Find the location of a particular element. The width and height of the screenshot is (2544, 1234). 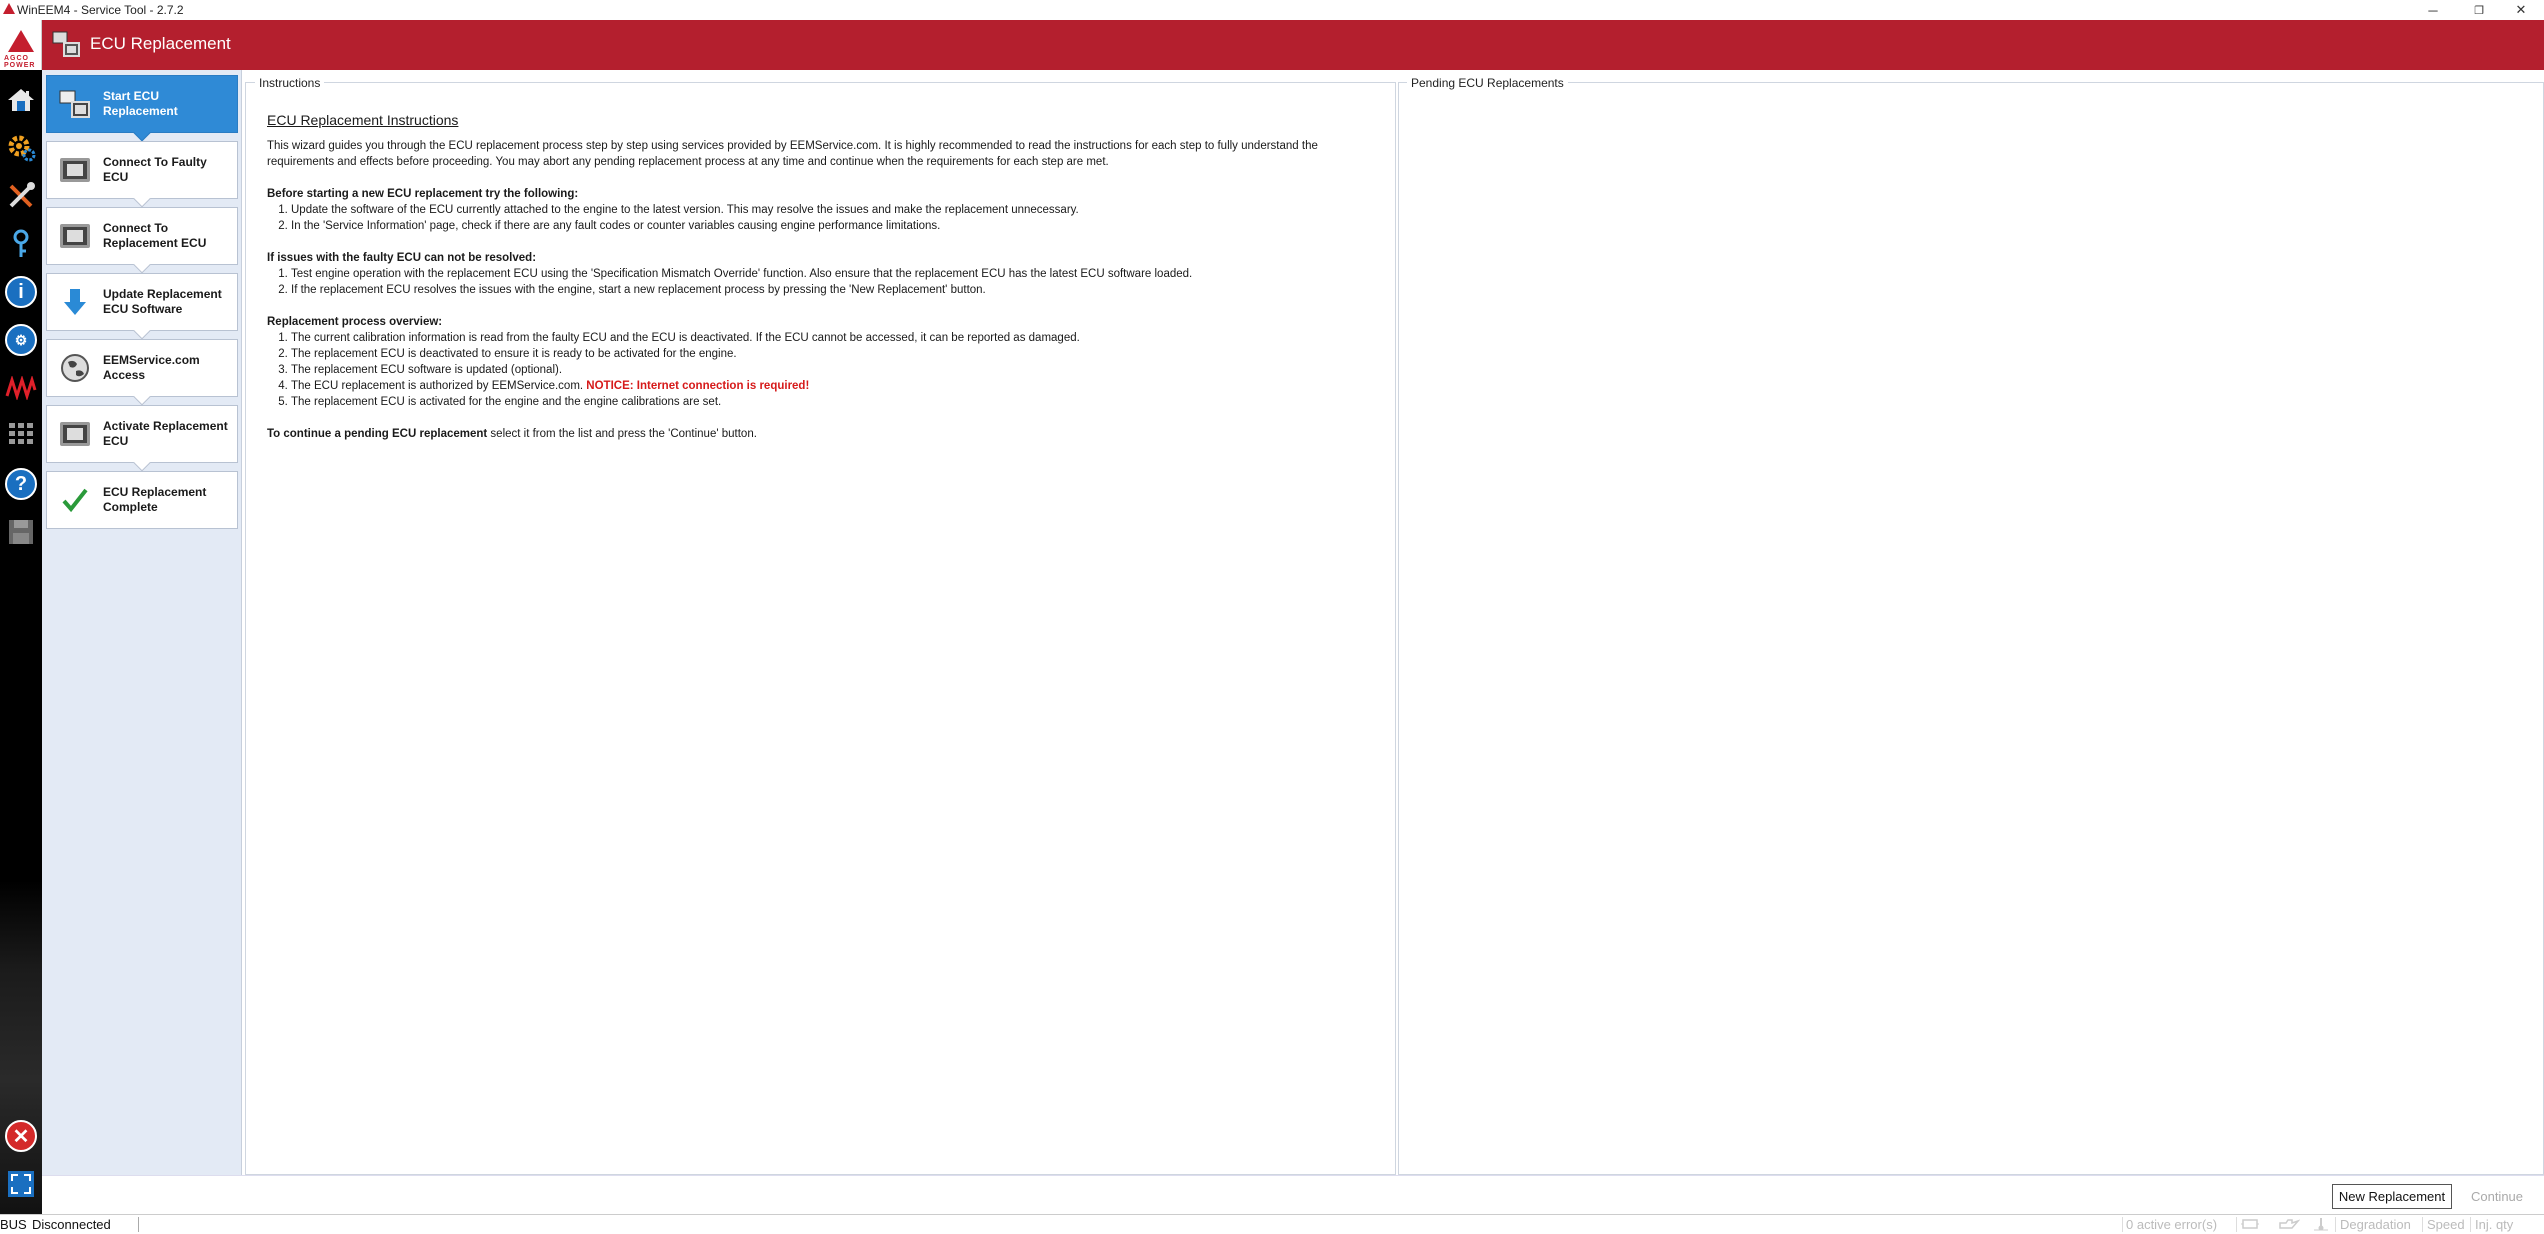

checkmark-icon is located at coordinates (75, 500).